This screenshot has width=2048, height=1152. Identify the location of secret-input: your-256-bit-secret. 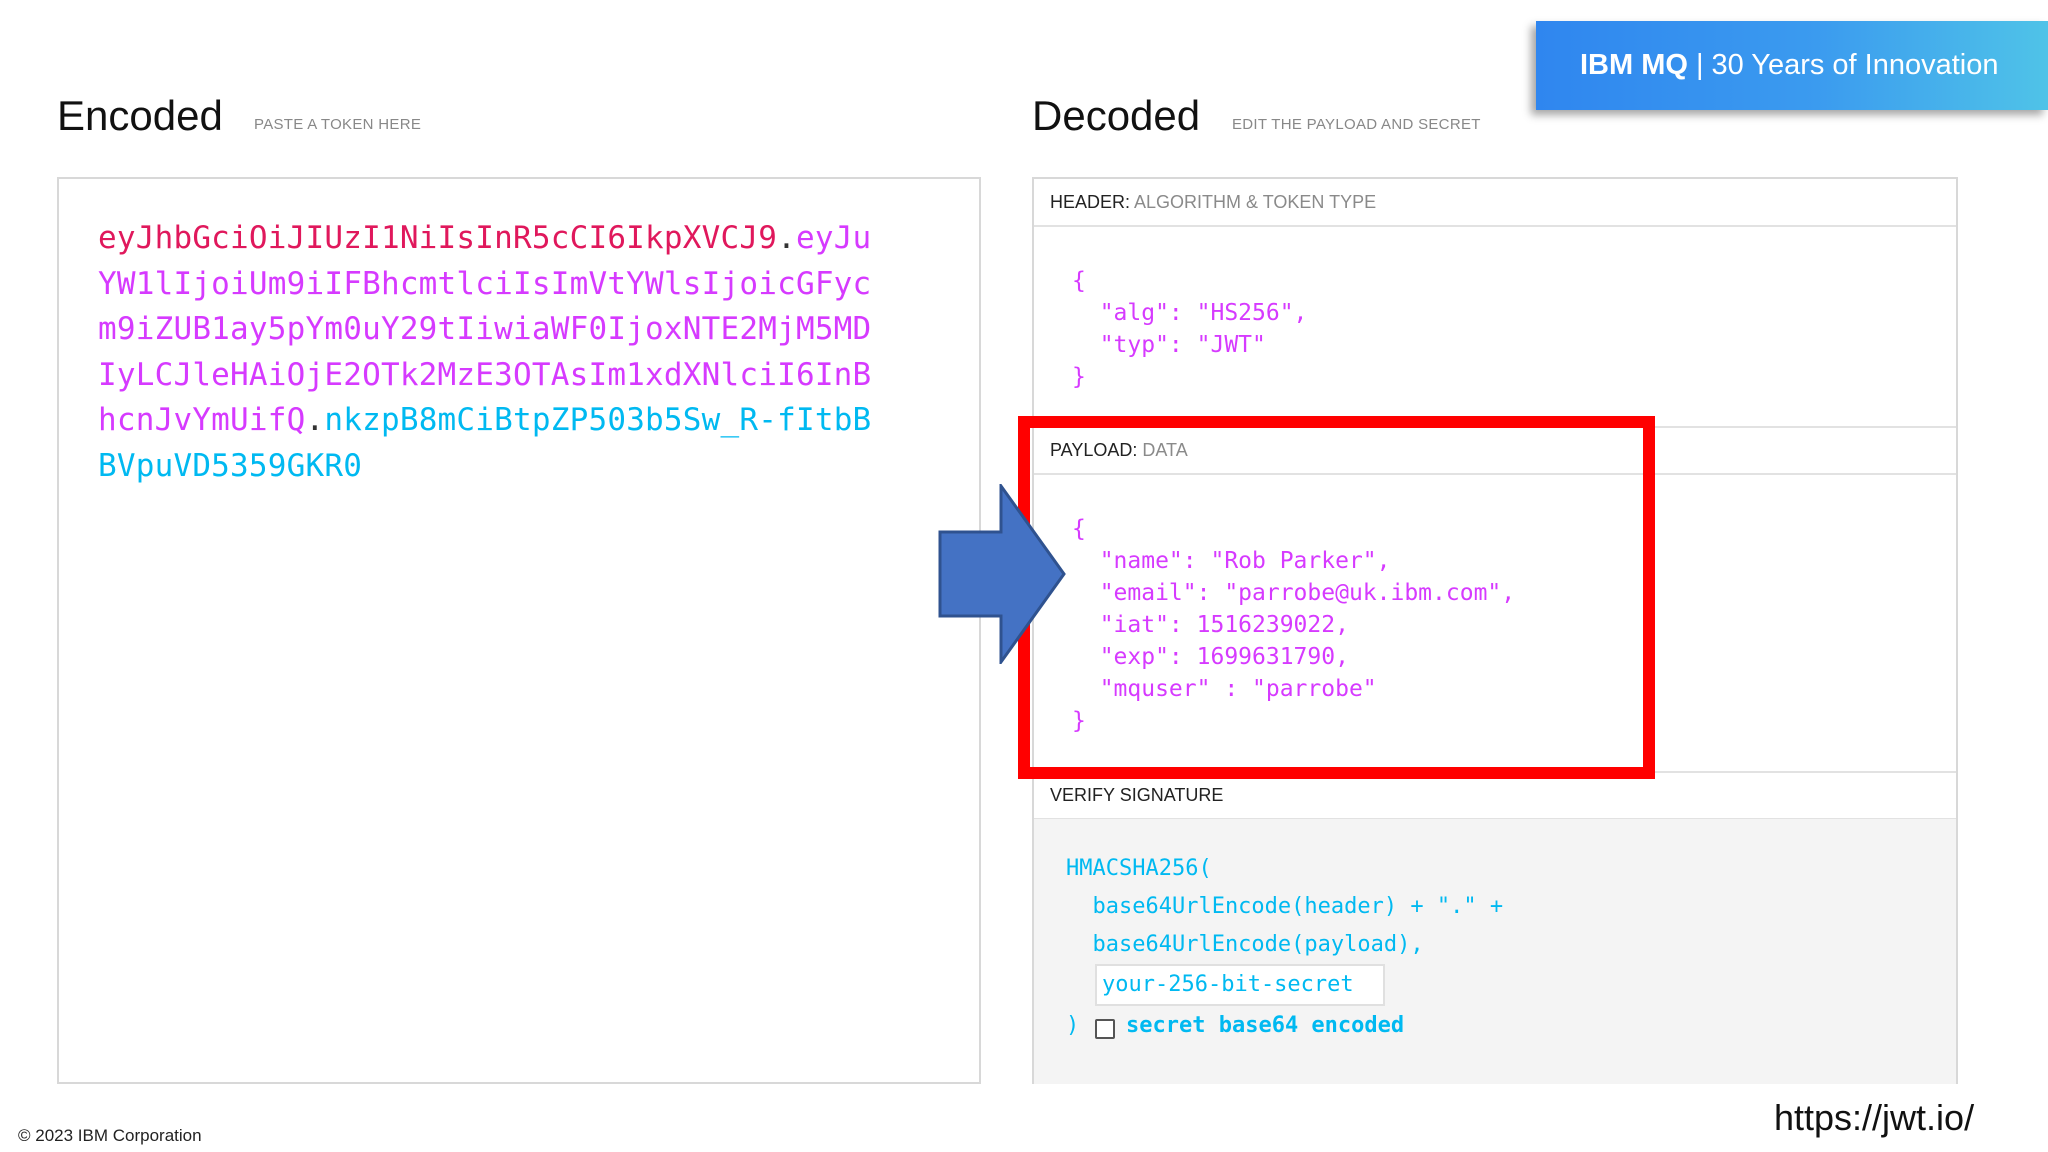
(1240, 985).